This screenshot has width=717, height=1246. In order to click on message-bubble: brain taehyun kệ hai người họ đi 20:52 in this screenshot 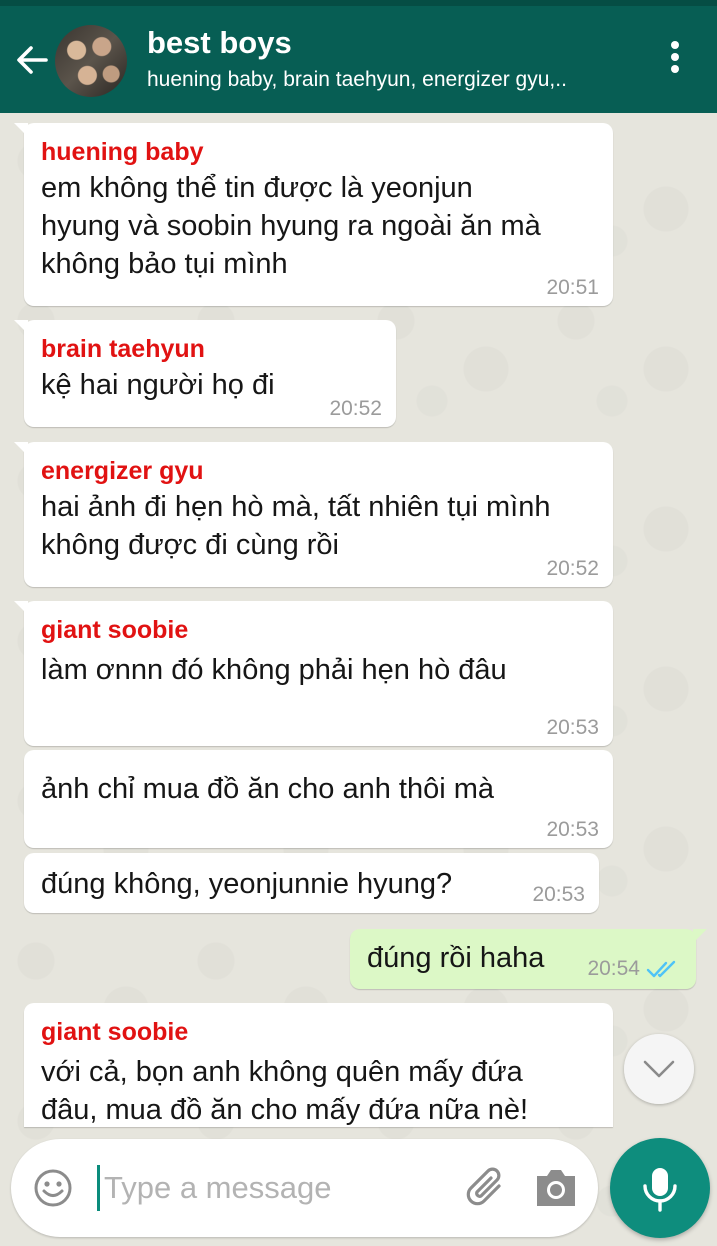, I will do `click(205, 373)`.